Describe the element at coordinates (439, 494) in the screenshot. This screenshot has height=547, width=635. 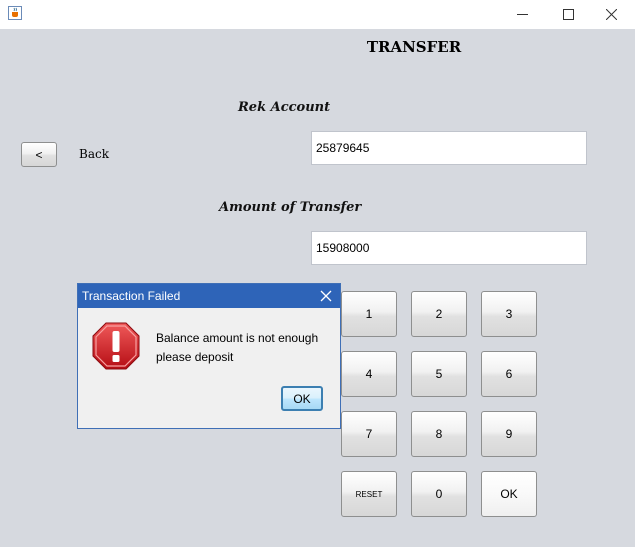
I see `key-0-button: 0` at that location.